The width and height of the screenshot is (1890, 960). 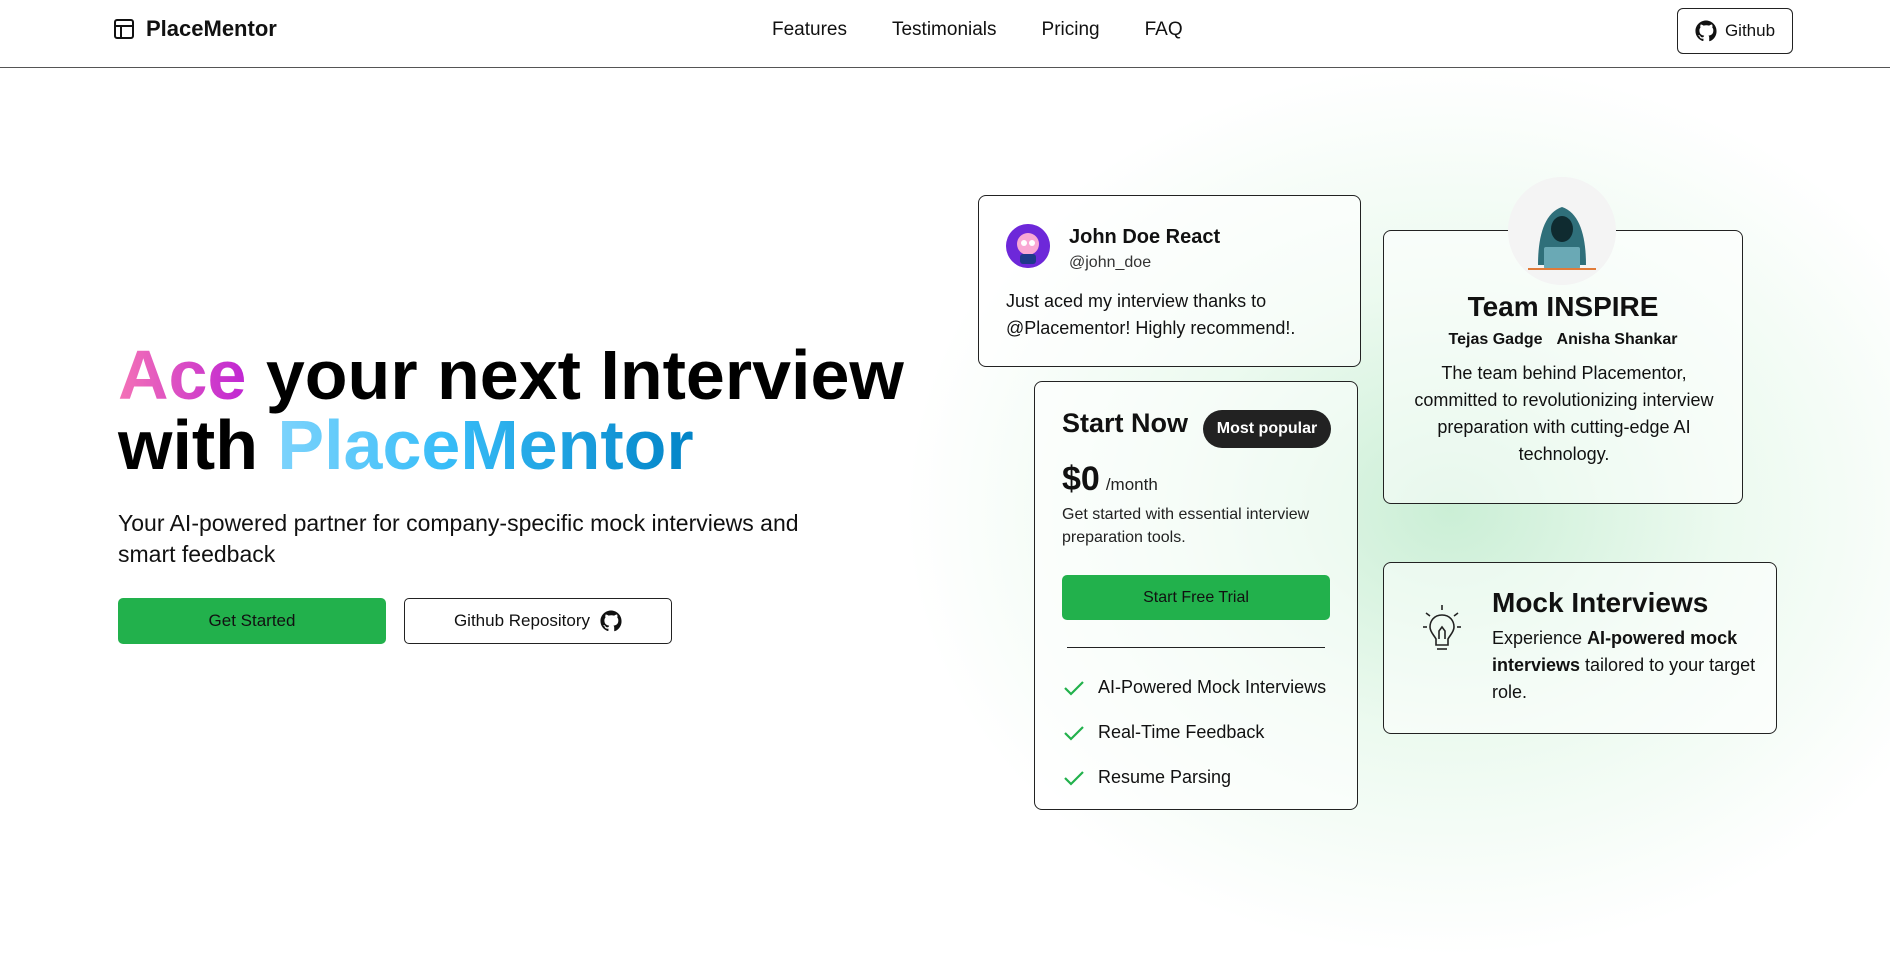 What do you see at coordinates (1600, 602) in the screenshot?
I see `mock-interviews-title: Mock Interviews` at bounding box center [1600, 602].